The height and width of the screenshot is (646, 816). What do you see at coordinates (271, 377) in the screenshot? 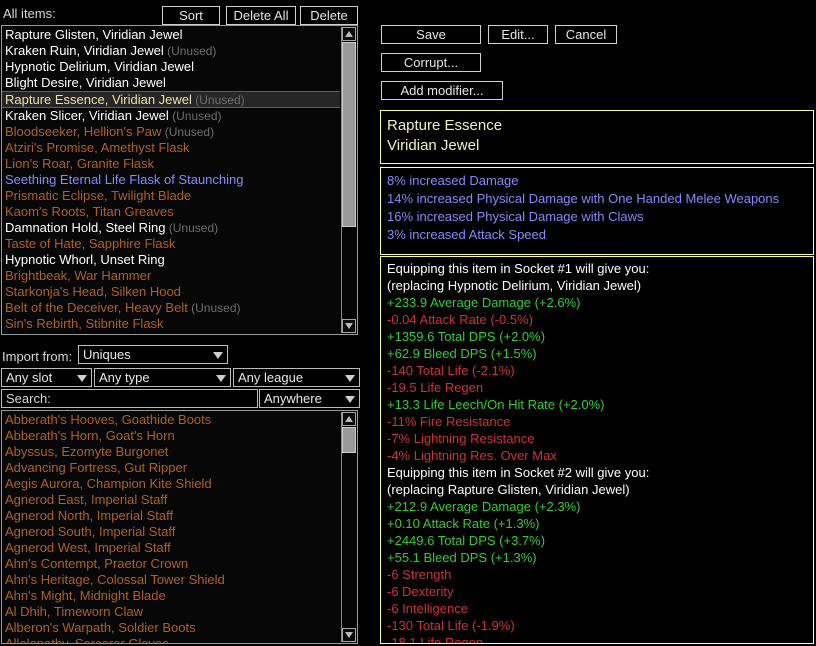
I see `league-filter-value: Any league` at bounding box center [271, 377].